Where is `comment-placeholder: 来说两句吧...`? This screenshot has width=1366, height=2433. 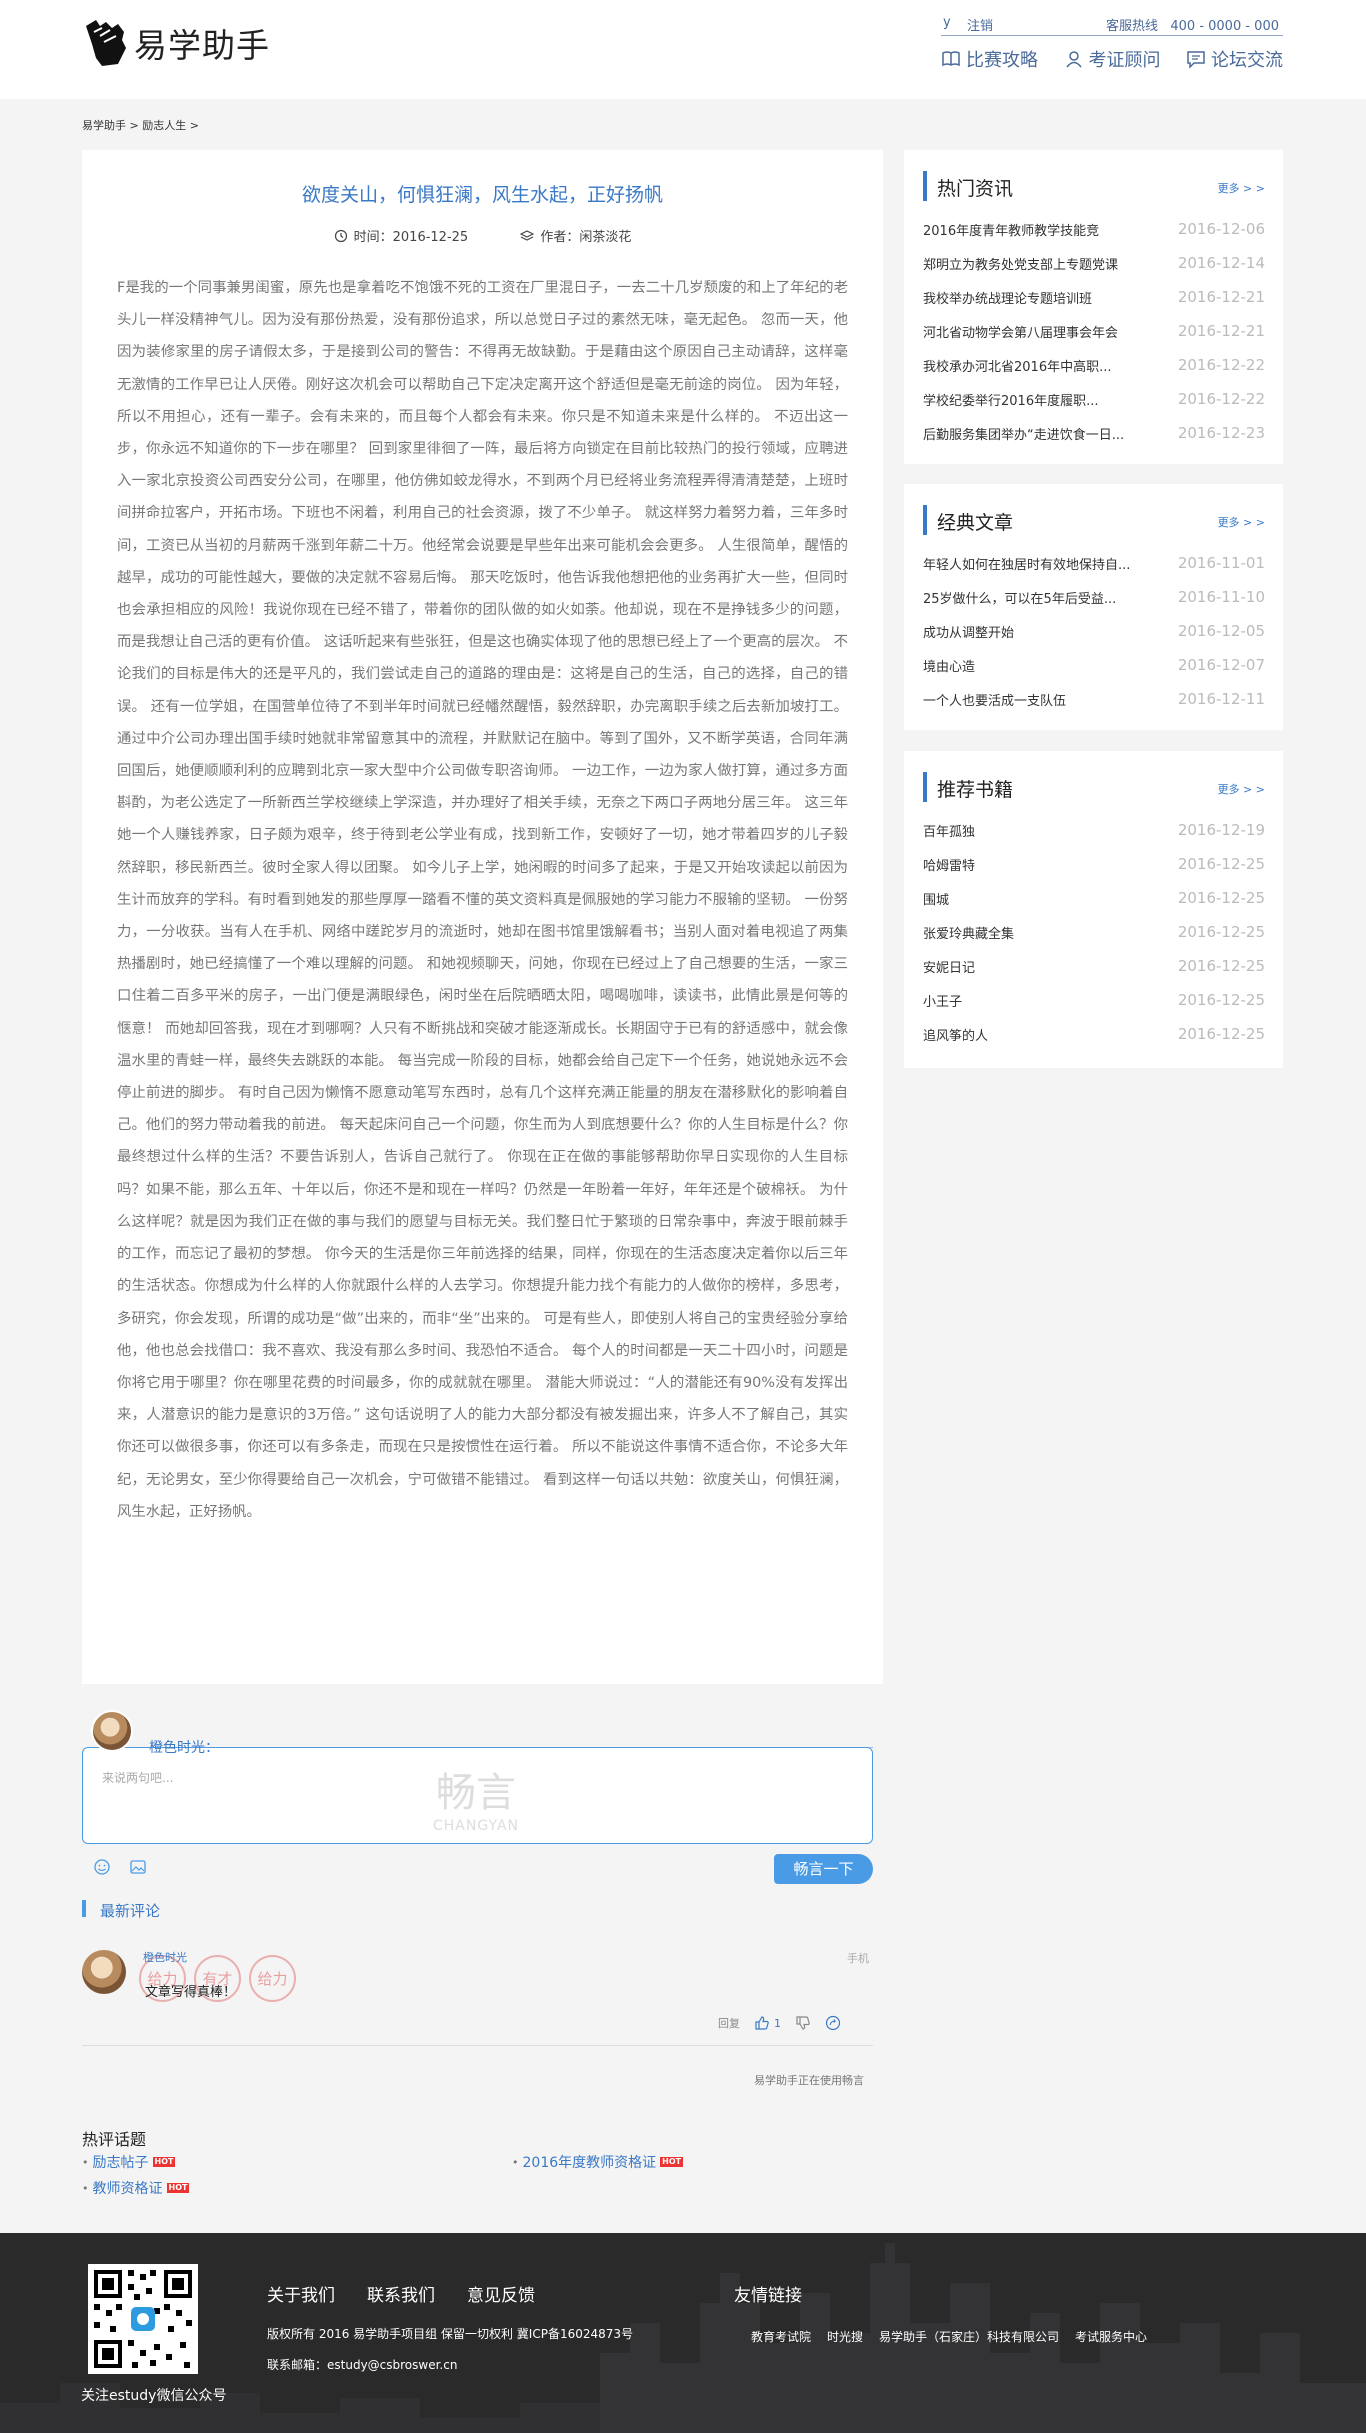
comment-placeholder: 来说两句吧... is located at coordinates (138, 1778).